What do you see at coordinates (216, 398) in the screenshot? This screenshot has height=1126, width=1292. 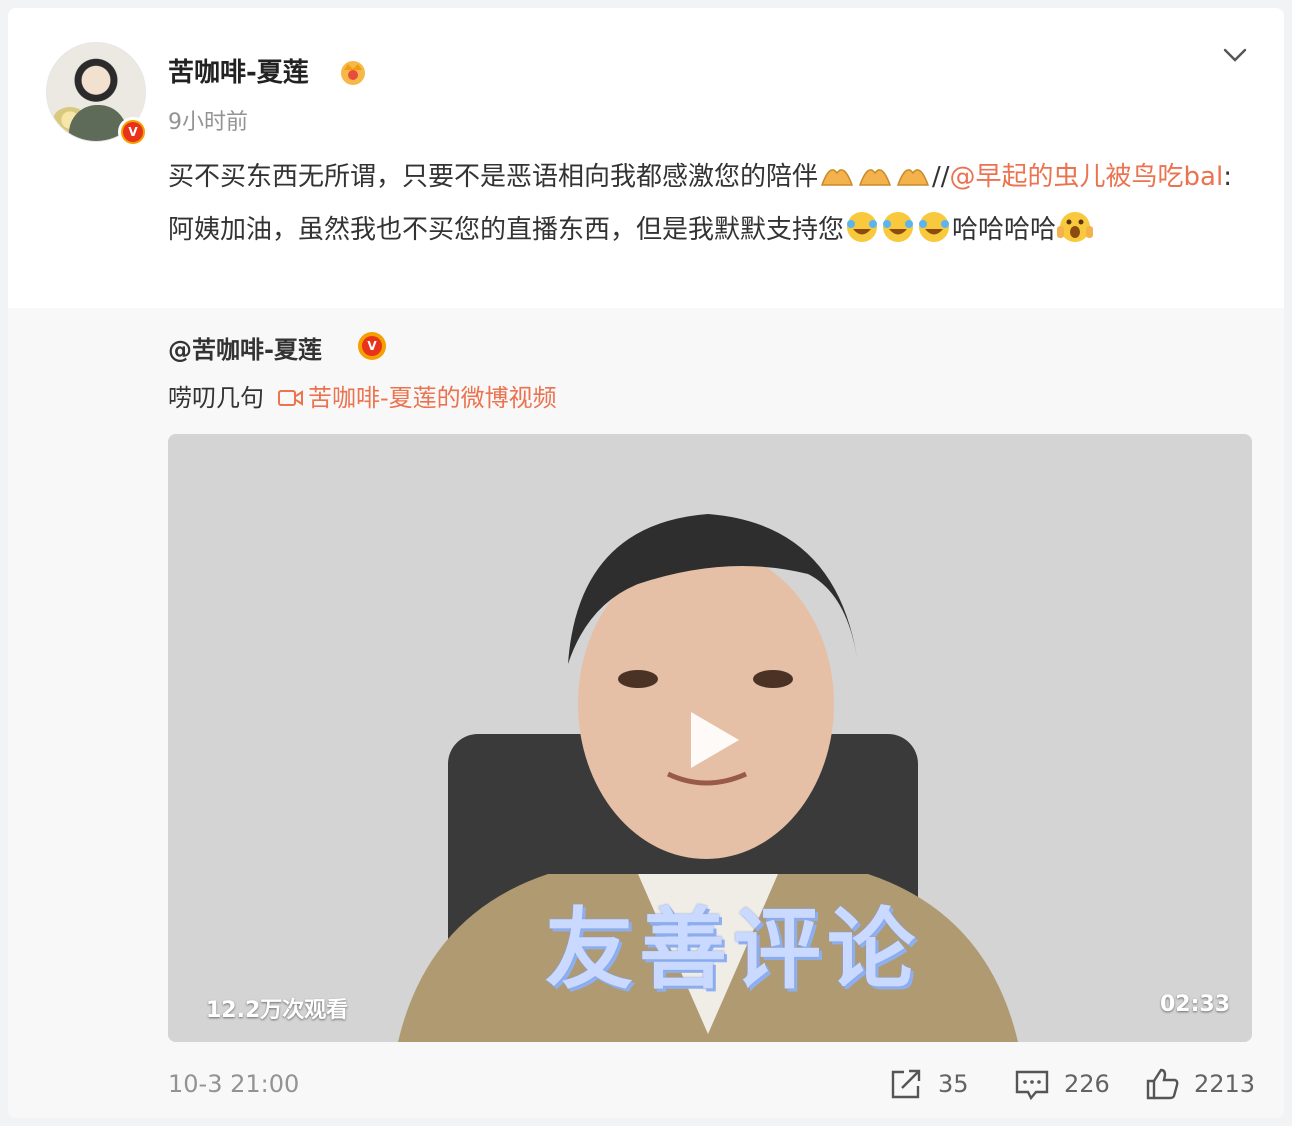 I see `repost-body: 唠叨几句` at bounding box center [216, 398].